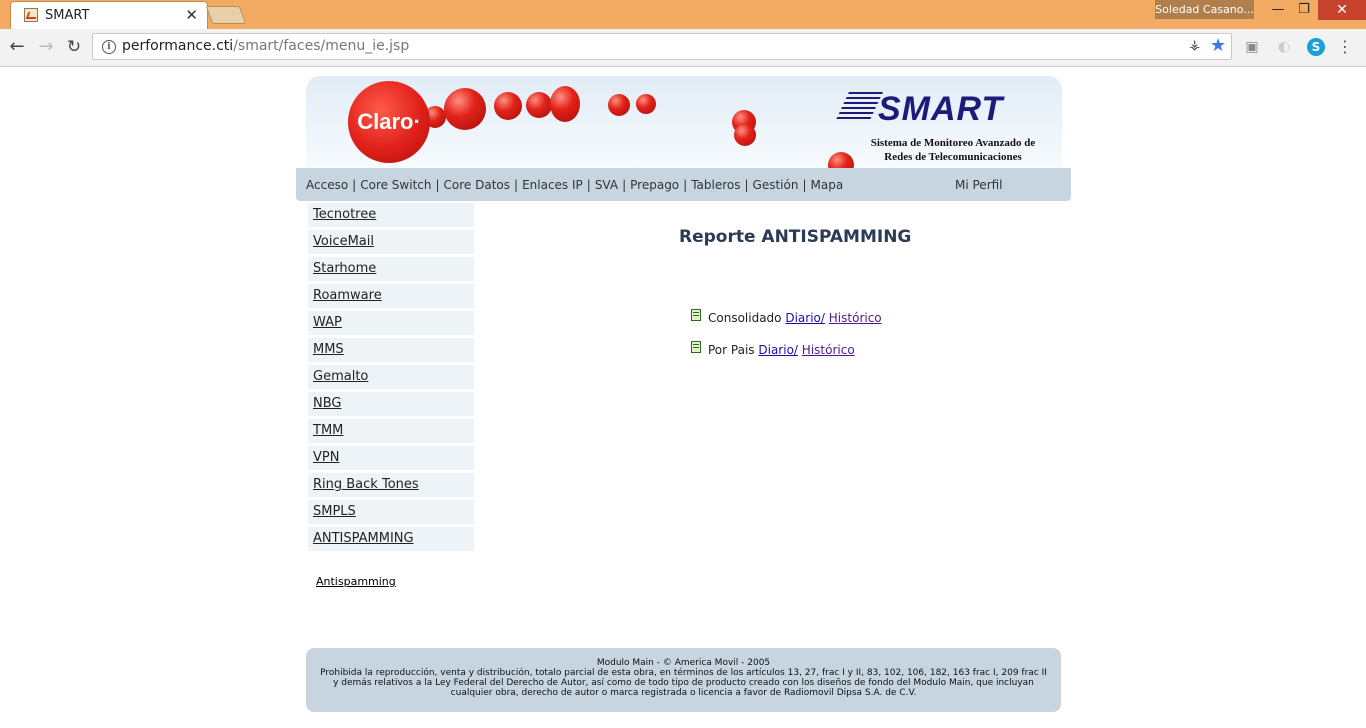 The width and height of the screenshot is (1366, 728). What do you see at coordinates (391, 296) in the screenshot?
I see `sidebar-item-roamware: Roamware` at bounding box center [391, 296].